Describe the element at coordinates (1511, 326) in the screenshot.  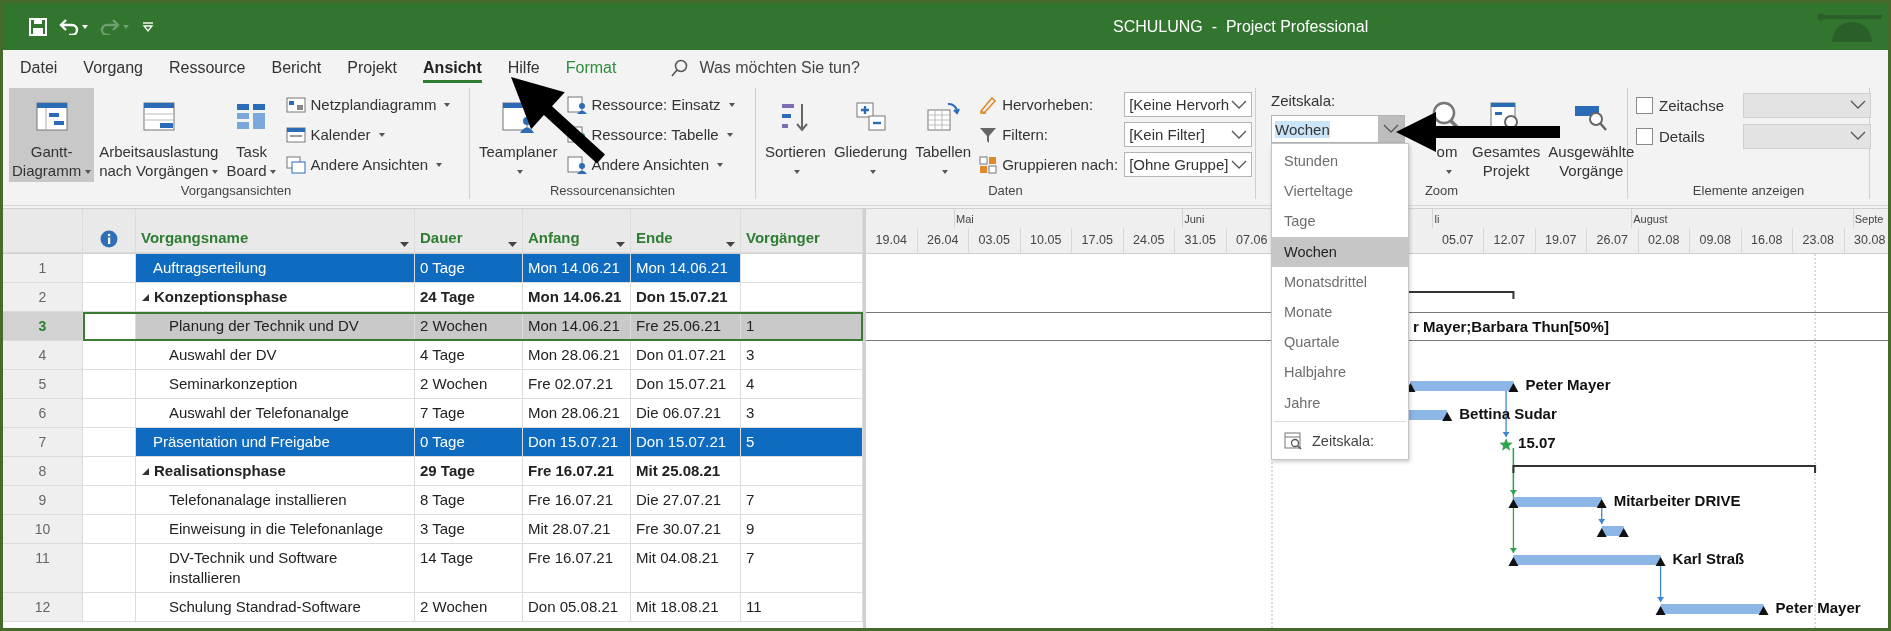
I see `resource-label: r Mayer;Barbara Thun[50%]` at that location.